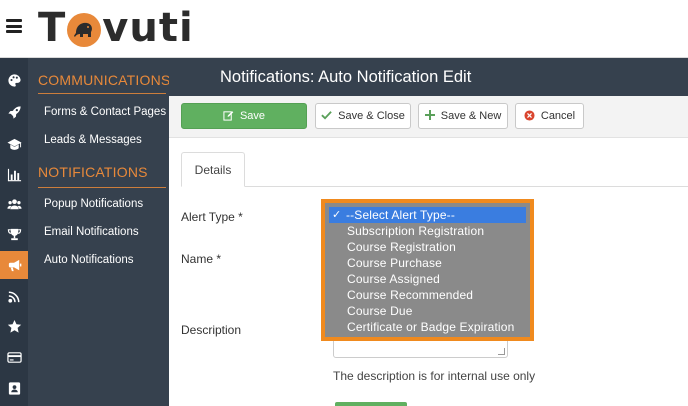 This screenshot has width=688, height=406. What do you see at coordinates (427, 263) in the screenshot?
I see `alert-type-option-course-purchase: Course Purchase` at bounding box center [427, 263].